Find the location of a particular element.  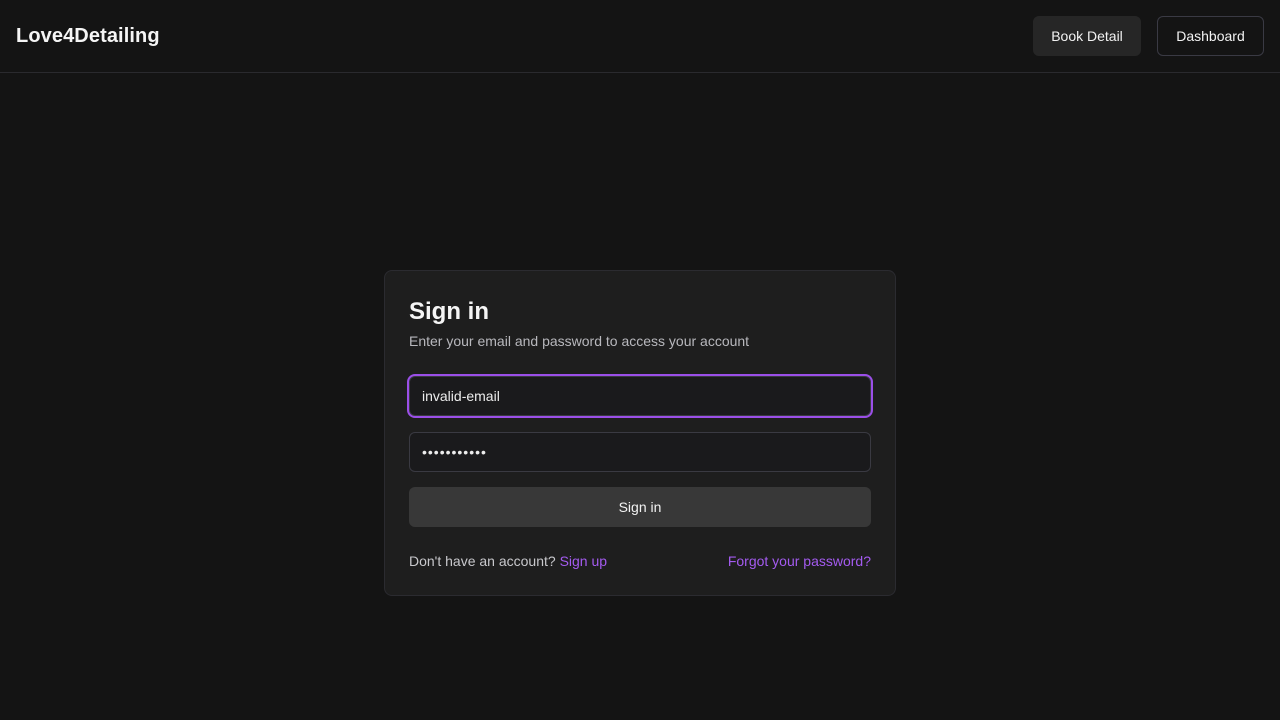

password-field: ••••••••••• is located at coordinates (640, 452).